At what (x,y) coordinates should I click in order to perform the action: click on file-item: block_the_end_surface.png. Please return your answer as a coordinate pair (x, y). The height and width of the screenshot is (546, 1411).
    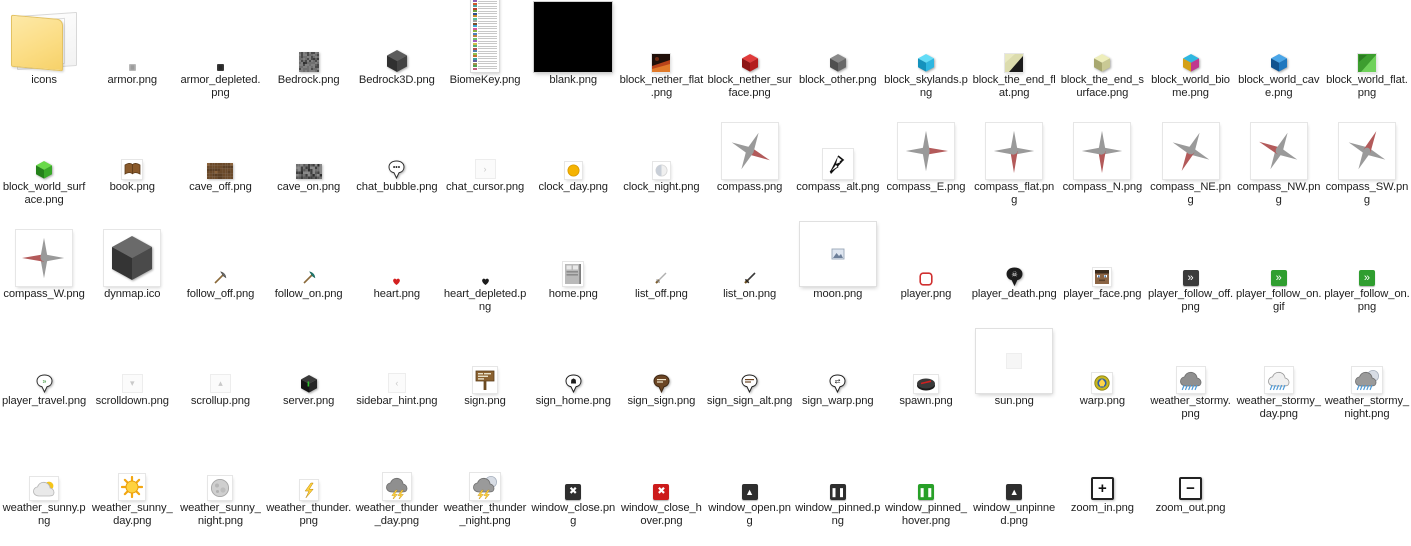
    Looking at the image, I should click on (1102, 53).